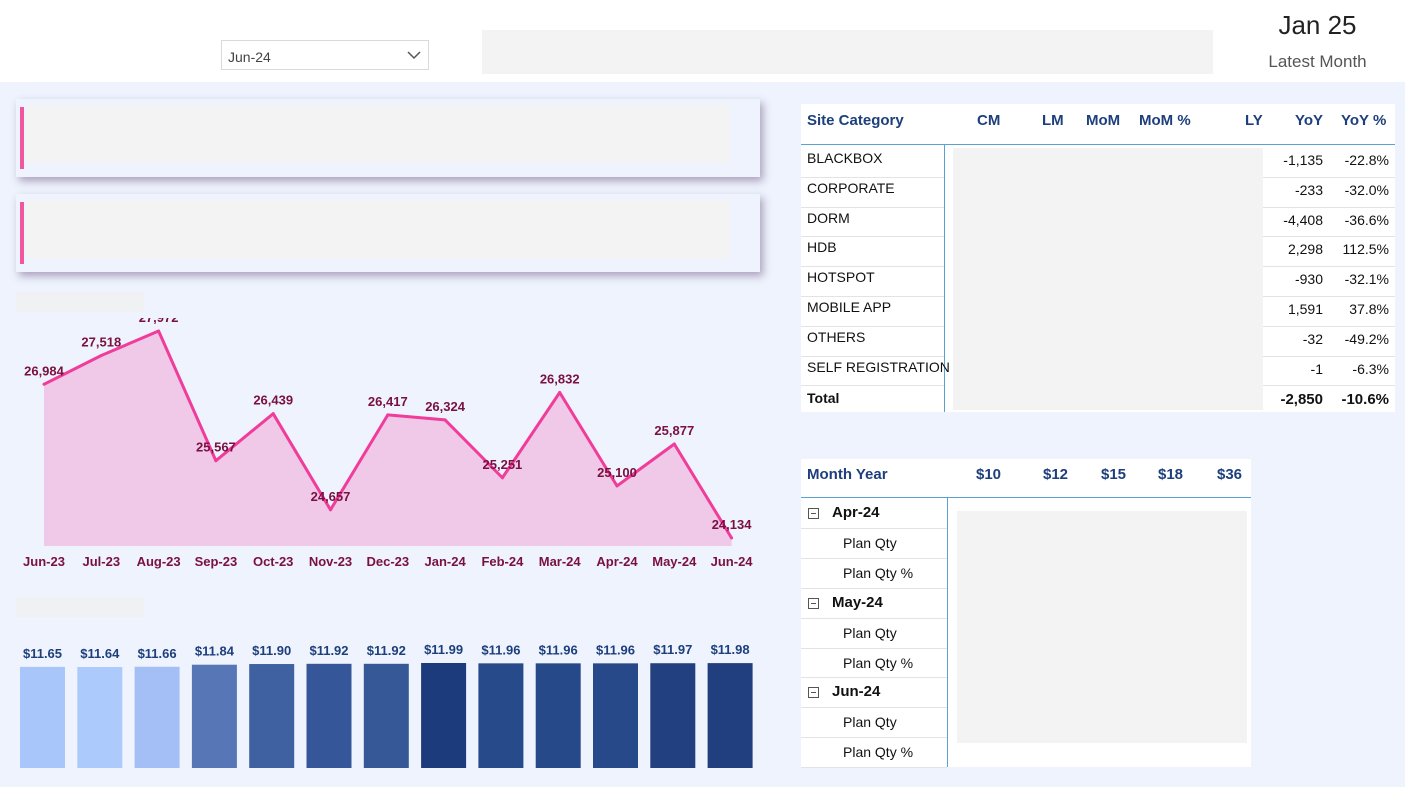 This screenshot has width=1405, height=787. What do you see at coordinates (1366, 219) in the screenshot?
I see `yoy-pct-value-dorm: -36.6%` at bounding box center [1366, 219].